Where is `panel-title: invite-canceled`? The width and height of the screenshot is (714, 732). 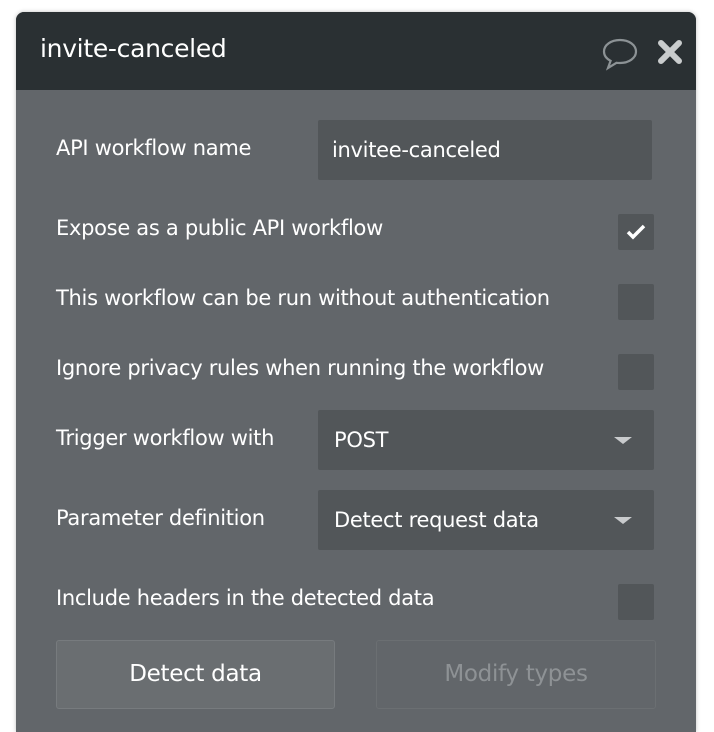
panel-title: invite-canceled is located at coordinates (133, 48).